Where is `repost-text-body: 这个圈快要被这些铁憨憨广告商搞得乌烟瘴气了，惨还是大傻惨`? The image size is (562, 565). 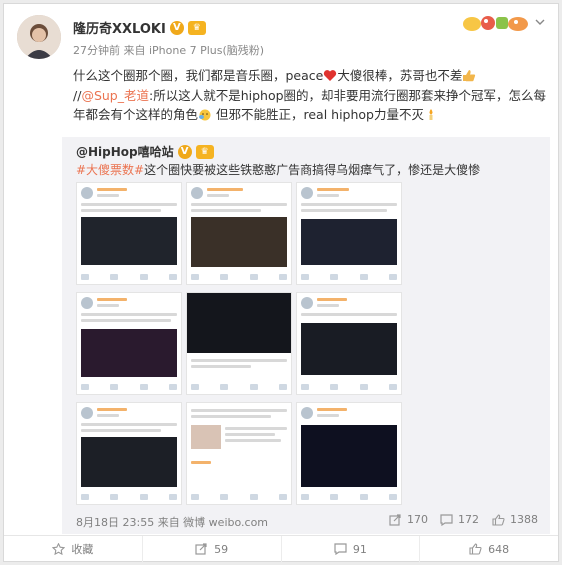
repost-text-body: 这个圈快要被这些铁憨憨广告商搞得乌烟瘴气了，惨还是大傻惨 is located at coordinates (312, 170).